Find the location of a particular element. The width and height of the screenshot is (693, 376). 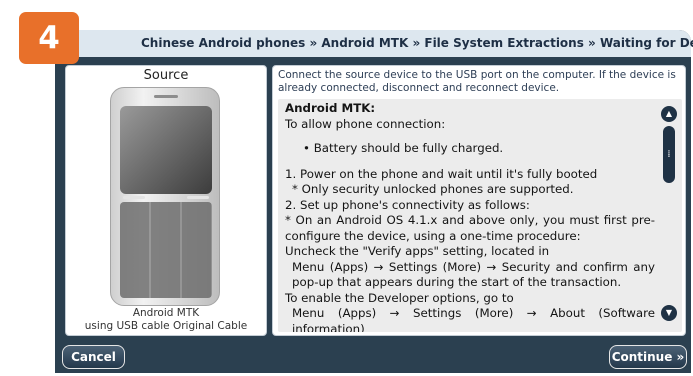

phone-softkey-right is located at coordinates (198, 197).